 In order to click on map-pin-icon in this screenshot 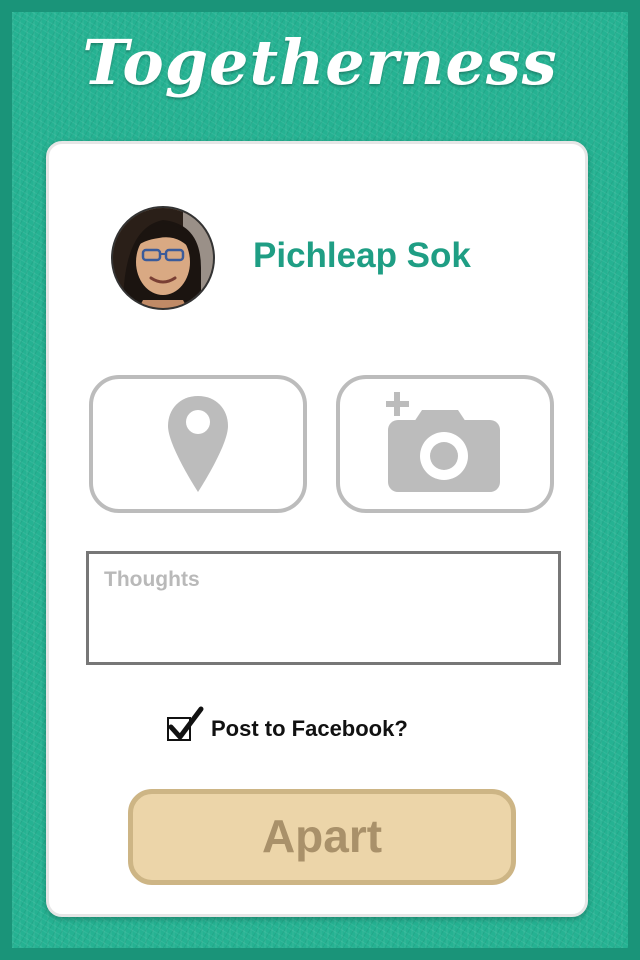, I will do `click(198, 444)`.